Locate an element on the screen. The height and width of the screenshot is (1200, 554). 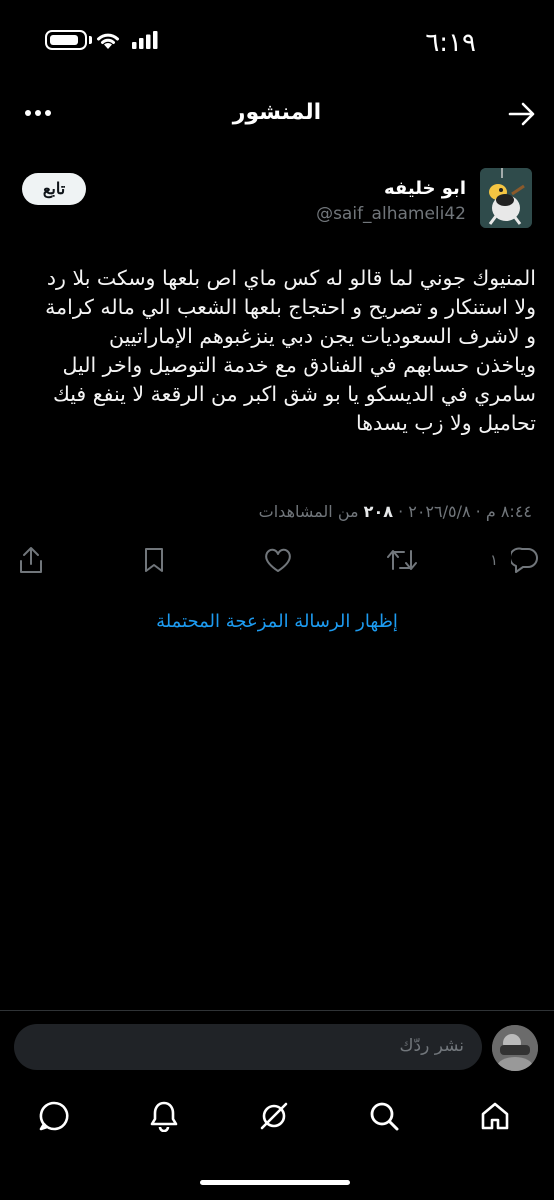
cellular-signal-icon is located at coordinates (146, 40).